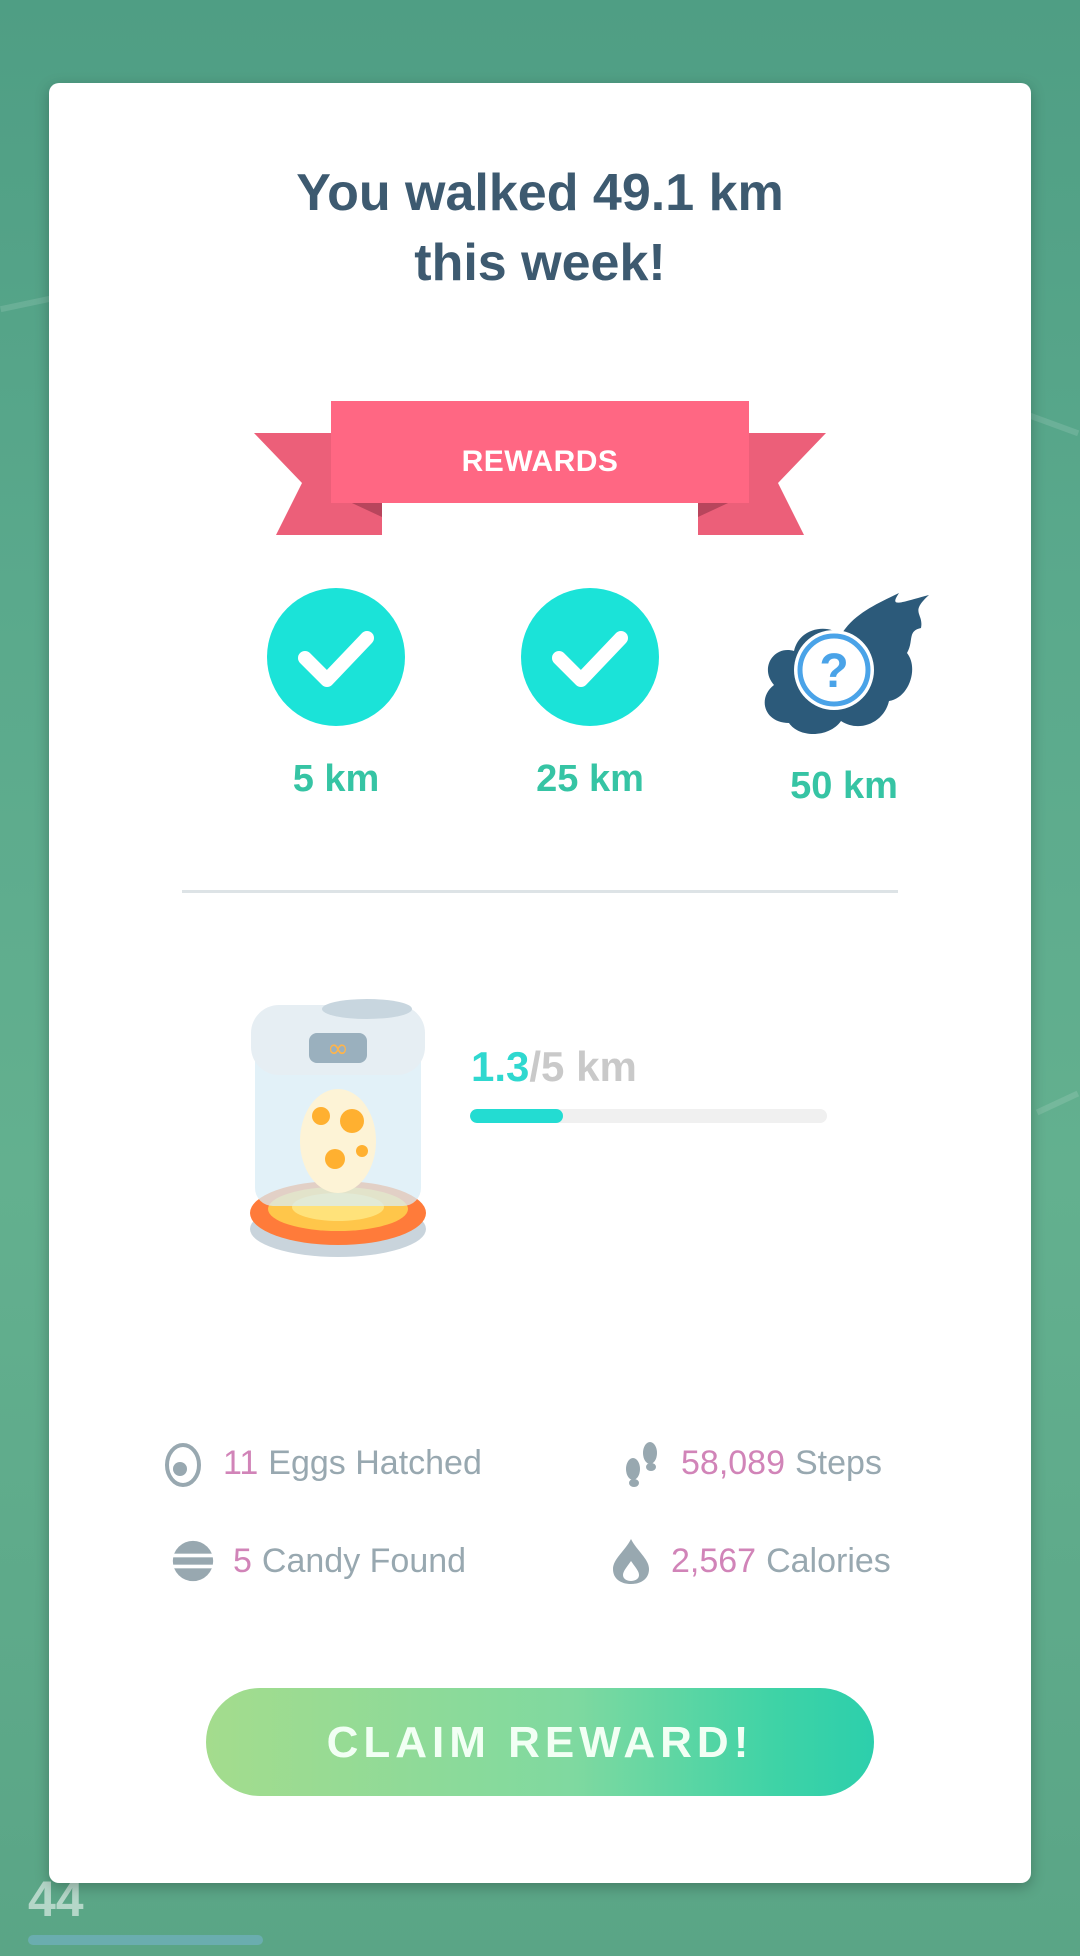  What do you see at coordinates (375, 1462) in the screenshot?
I see `stat-label: Eggs Hatched` at bounding box center [375, 1462].